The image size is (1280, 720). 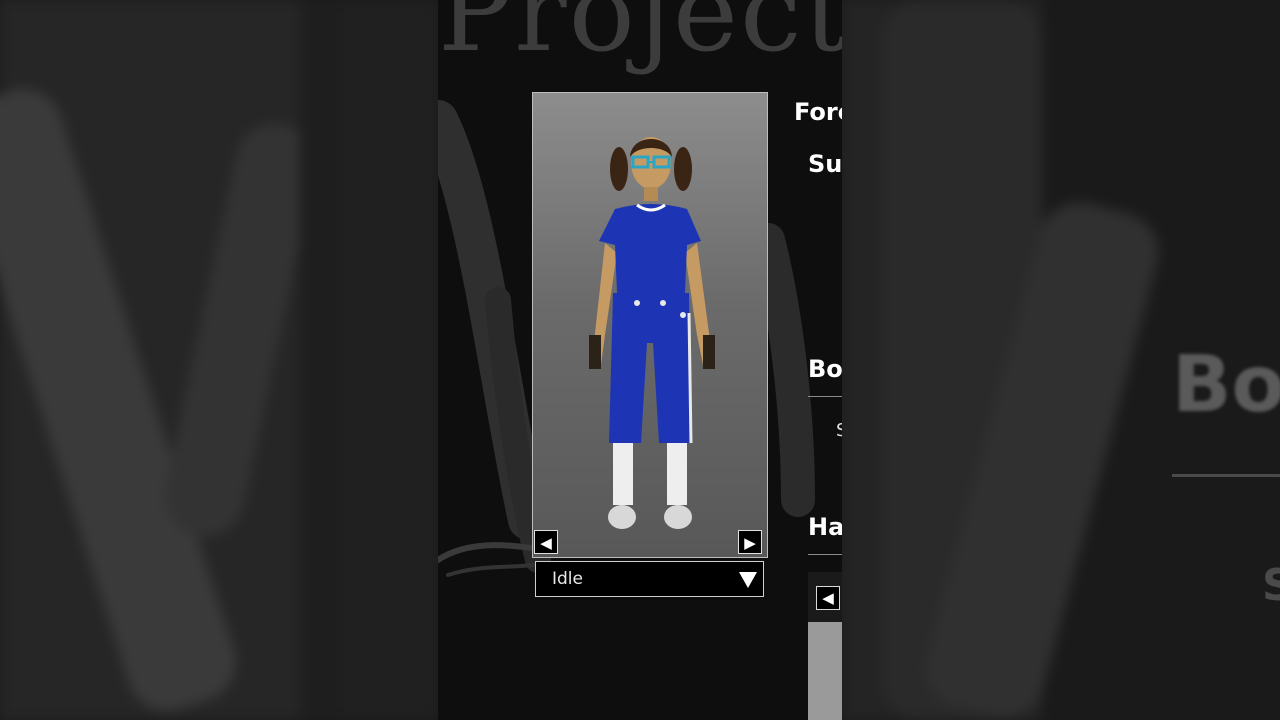 What do you see at coordinates (750, 542) in the screenshot?
I see `next-animation-button: ▶` at bounding box center [750, 542].